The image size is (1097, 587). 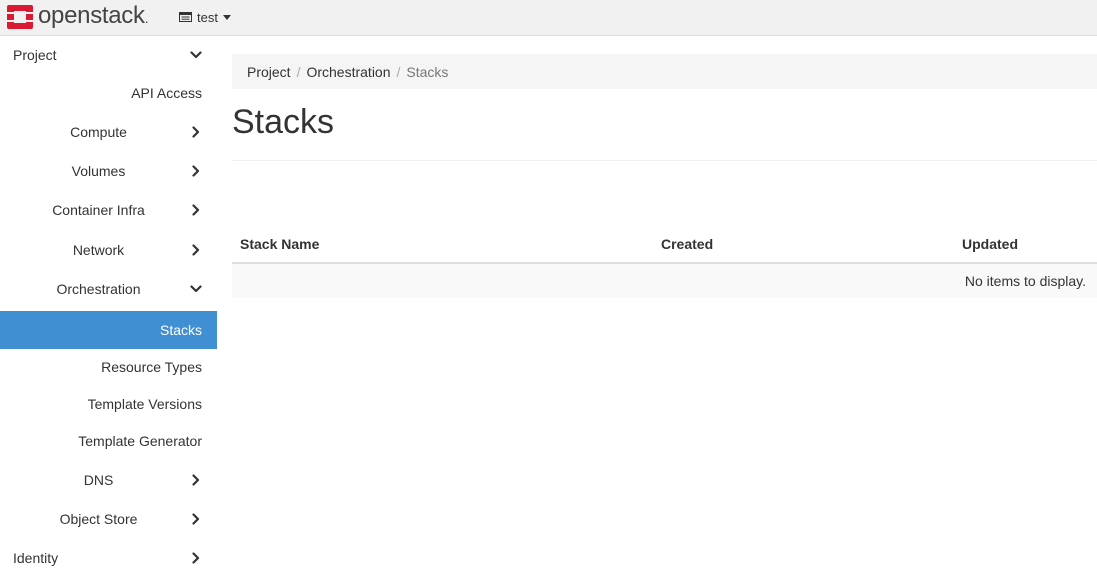 What do you see at coordinates (144, 403) in the screenshot?
I see `sidebar-item-label: Template Versions` at bounding box center [144, 403].